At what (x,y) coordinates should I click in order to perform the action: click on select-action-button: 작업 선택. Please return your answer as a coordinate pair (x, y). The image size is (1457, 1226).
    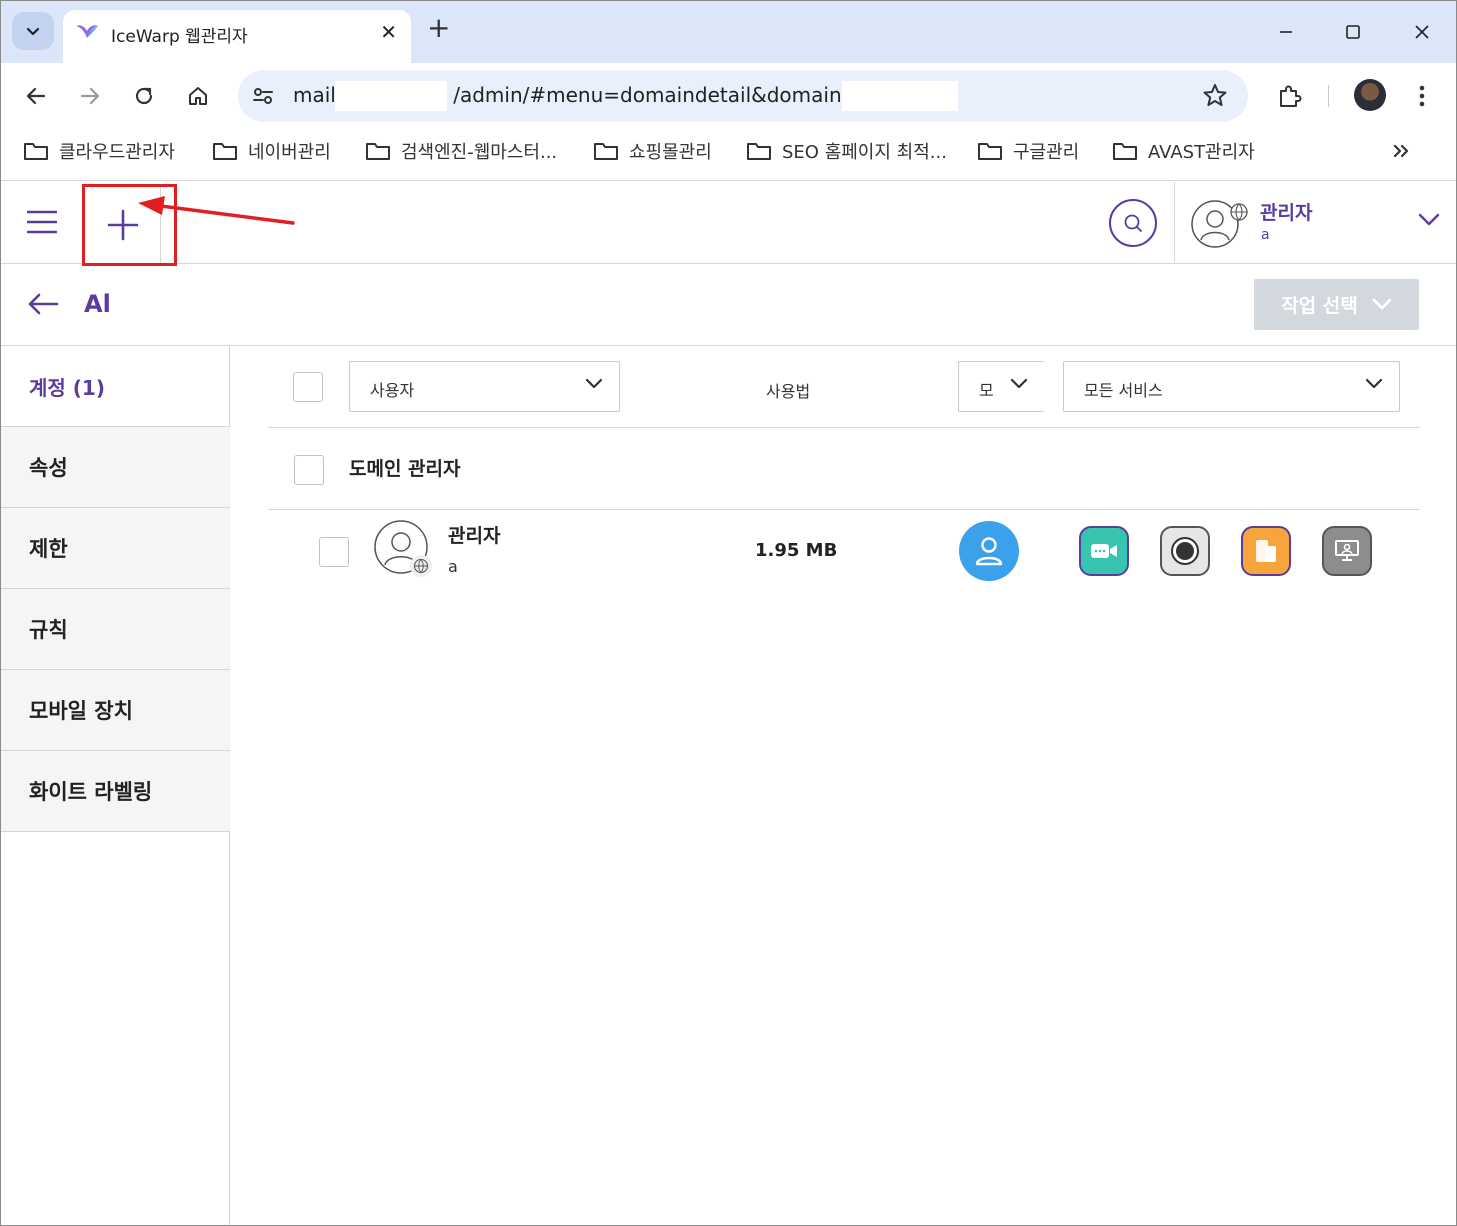
    Looking at the image, I should click on (1336, 304).